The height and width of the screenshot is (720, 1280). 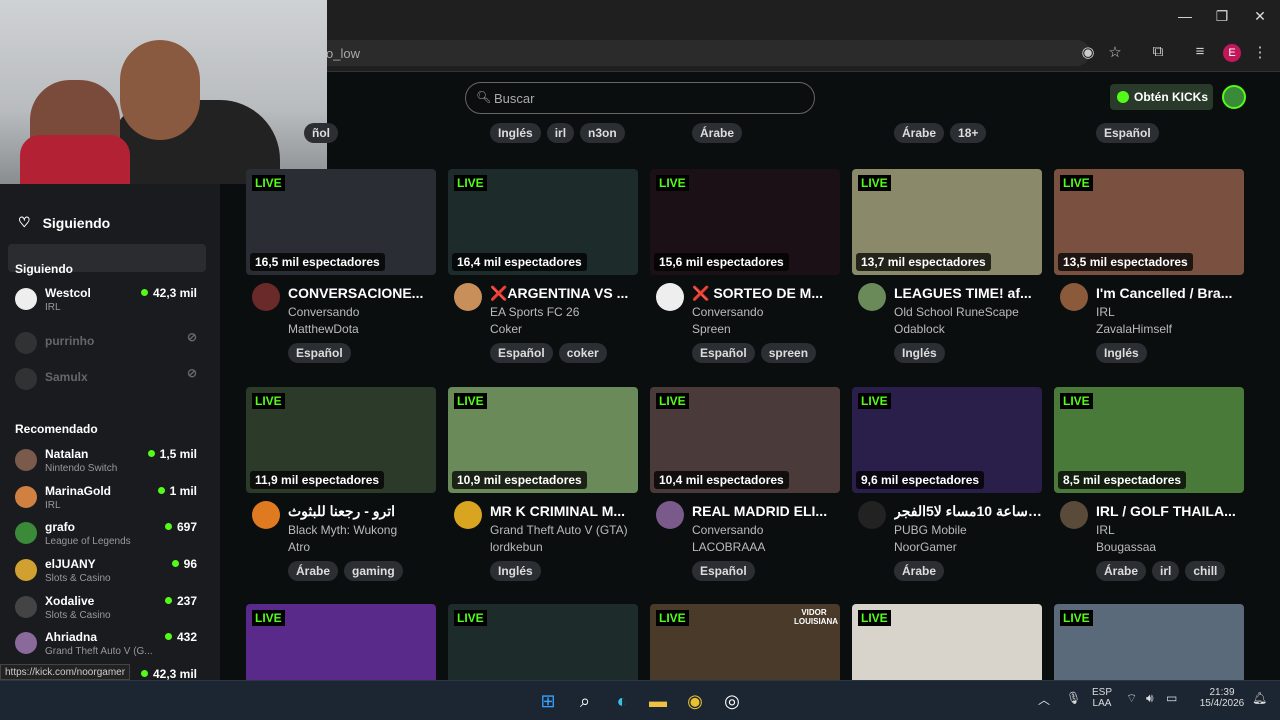 What do you see at coordinates (559, 530) in the screenshot?
I see `stream-category: Grand Theft Auto V (GTA)` at bounding box center [559, 530].